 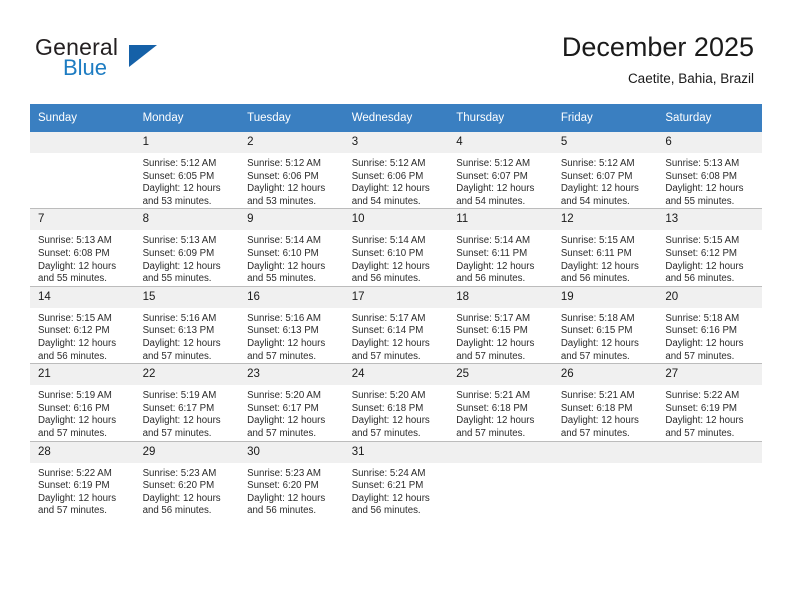 I want to click on weekday-header-tuesday: Tuesday, so click(x=291, y=118).